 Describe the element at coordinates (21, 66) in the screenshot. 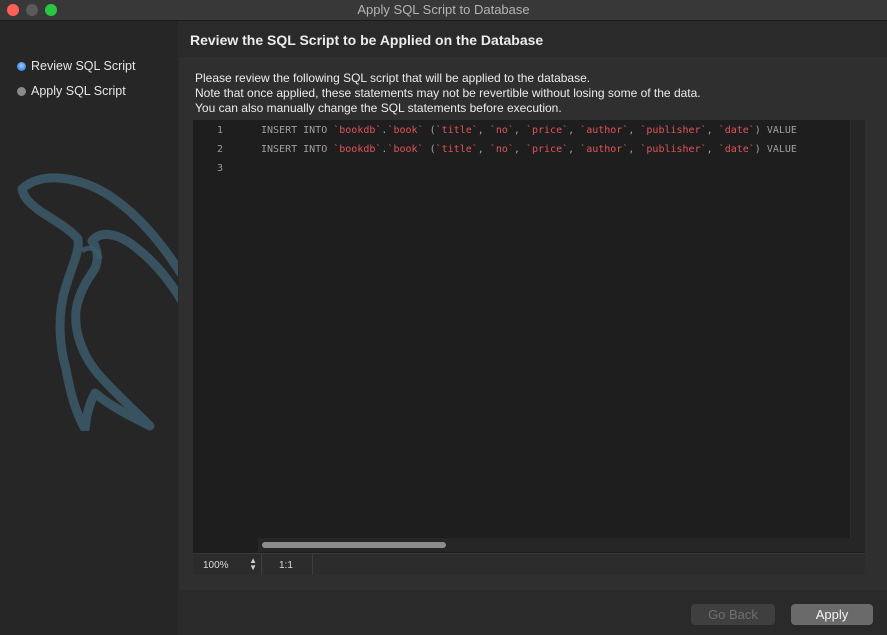

I see `active-step-bullet-icon` at that location.